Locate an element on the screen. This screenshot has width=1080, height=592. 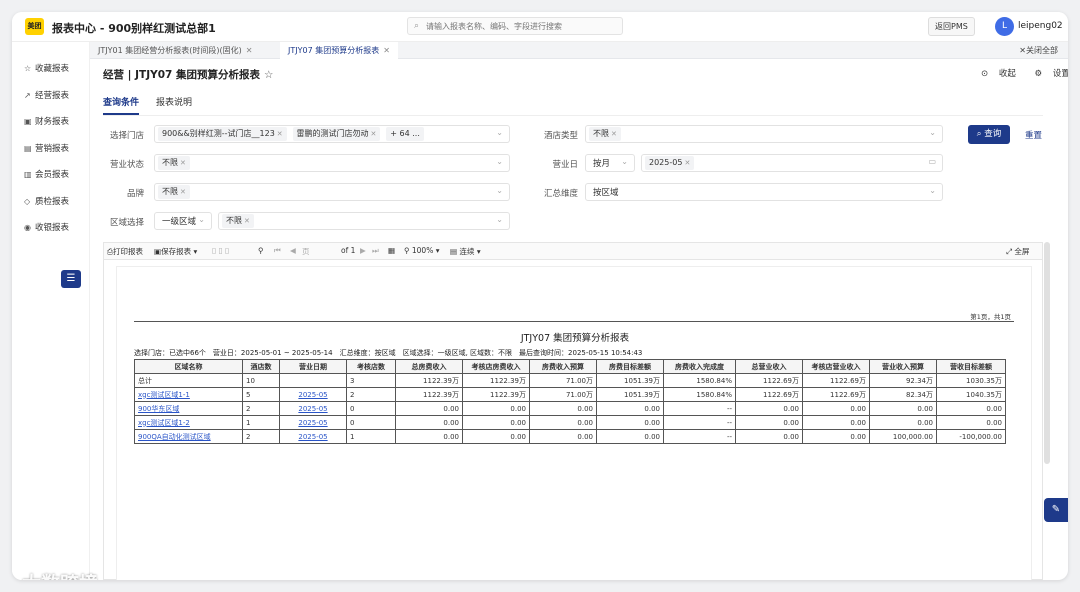
sidebar-item-cashier: ◉ 收银报表 is located at coordinates (46, 228).